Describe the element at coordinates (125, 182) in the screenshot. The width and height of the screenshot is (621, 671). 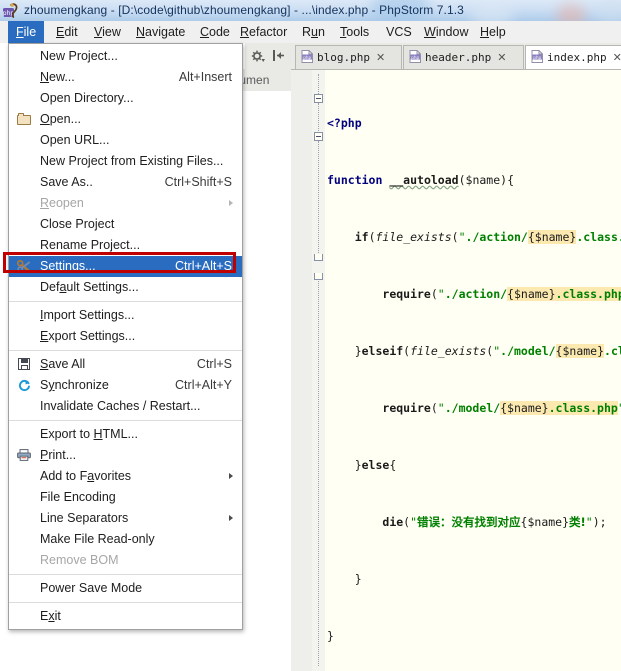
I see `menu-item-save-as: Save As.. Ctrl+Shift+S` at that location.